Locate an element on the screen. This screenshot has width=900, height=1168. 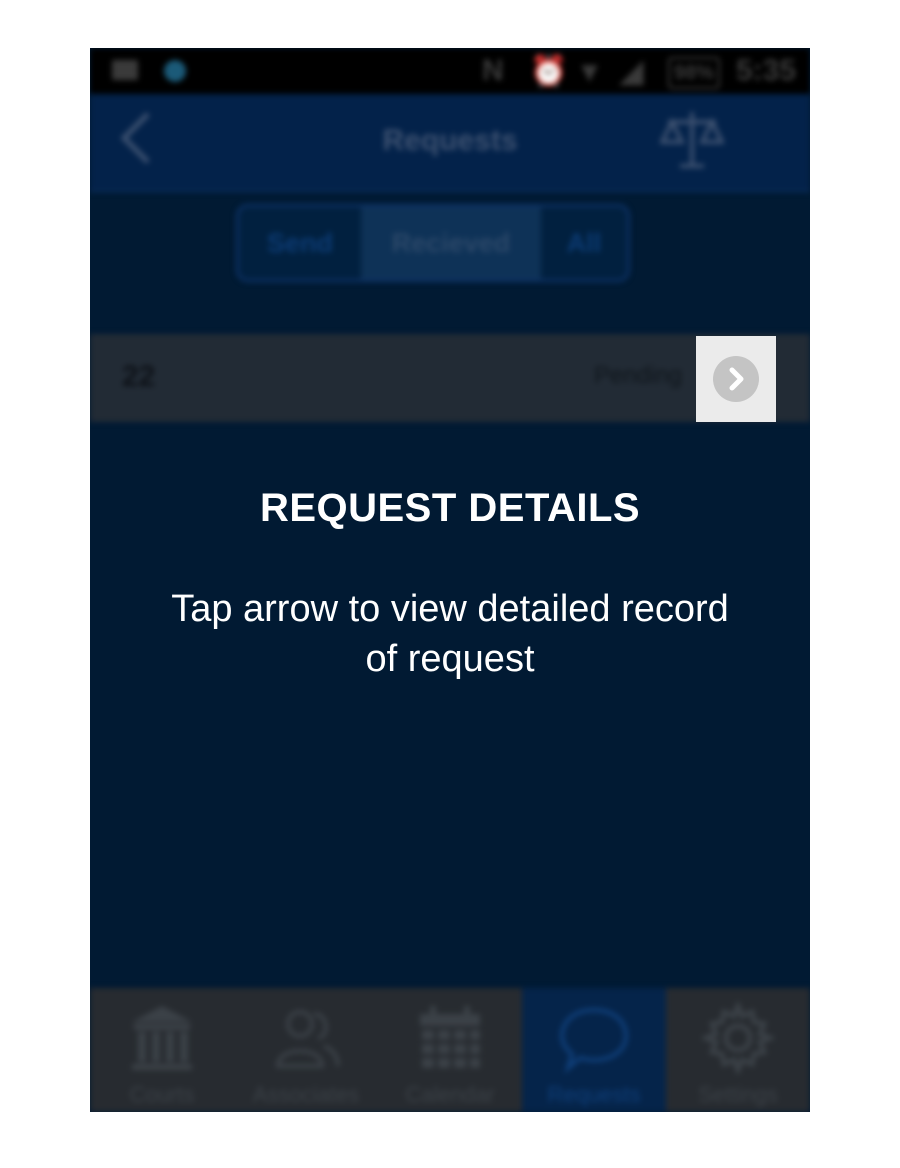
segment-all: All is located at coordinates (584, 243).